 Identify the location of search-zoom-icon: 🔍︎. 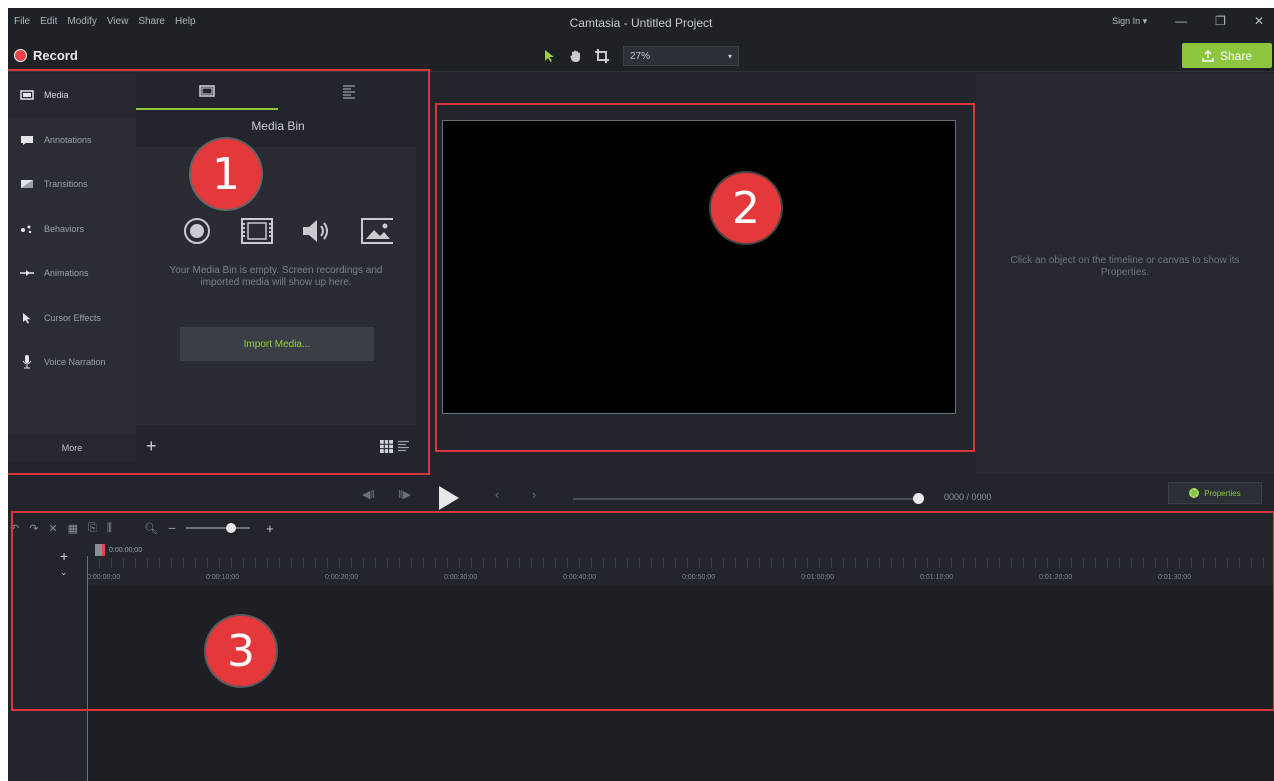
(151, 528).